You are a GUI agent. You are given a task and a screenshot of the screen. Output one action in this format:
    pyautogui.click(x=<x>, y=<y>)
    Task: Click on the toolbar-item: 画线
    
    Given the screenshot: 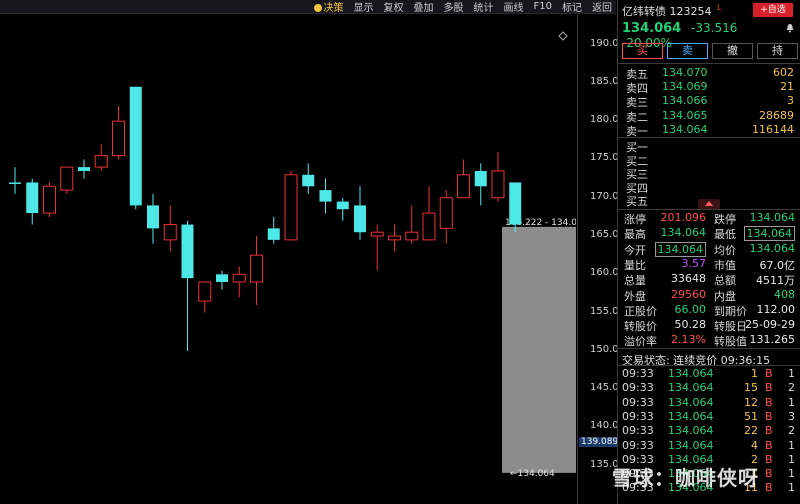 What is the action you would take?
    pyautogui.click(x=514, y=7)
    